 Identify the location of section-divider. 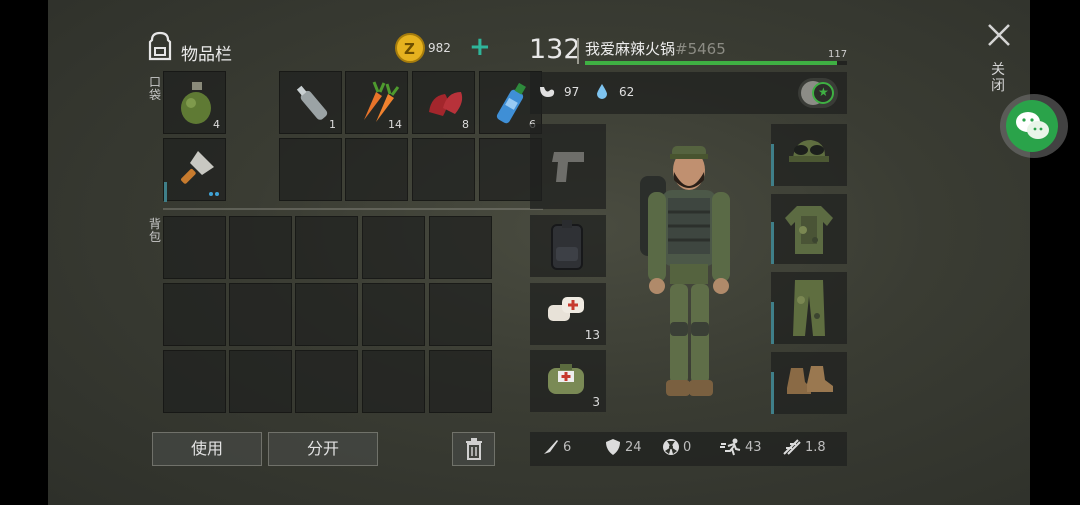
(353, 209).